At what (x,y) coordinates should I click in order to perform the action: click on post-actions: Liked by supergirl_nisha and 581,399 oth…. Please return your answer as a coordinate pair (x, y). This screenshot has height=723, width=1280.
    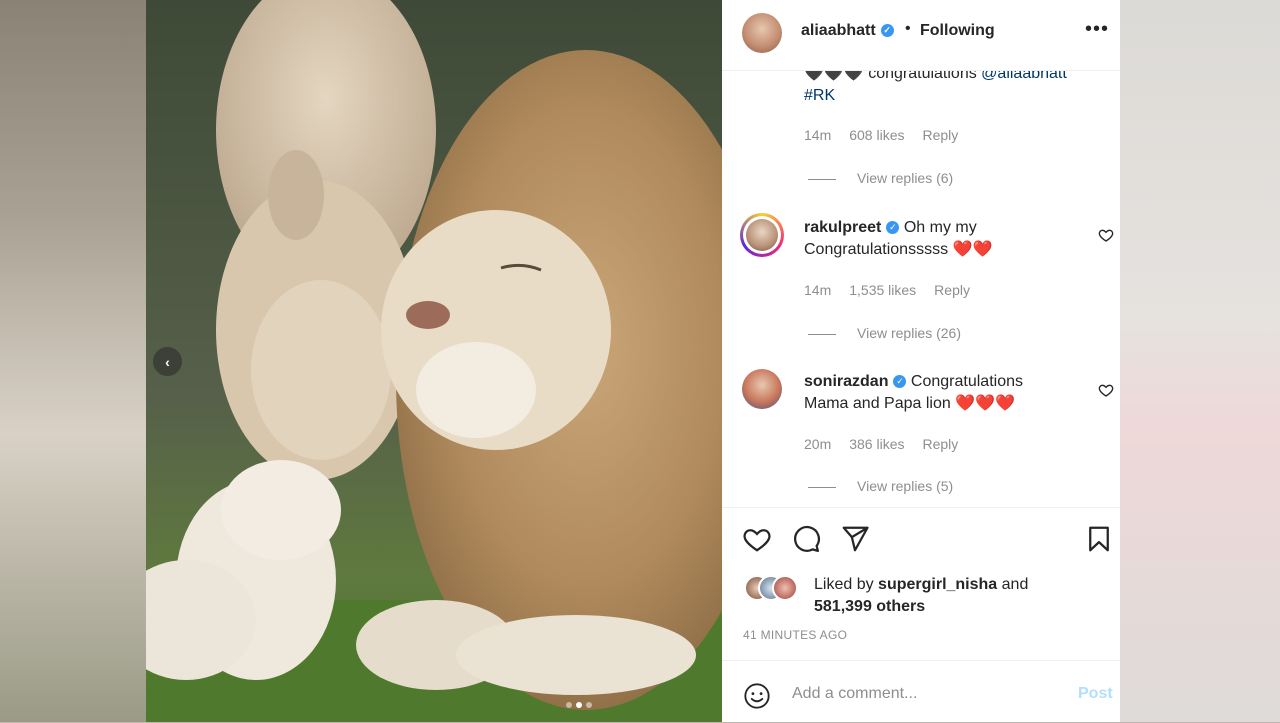
    Looking at the image, I should click on (921, 583).